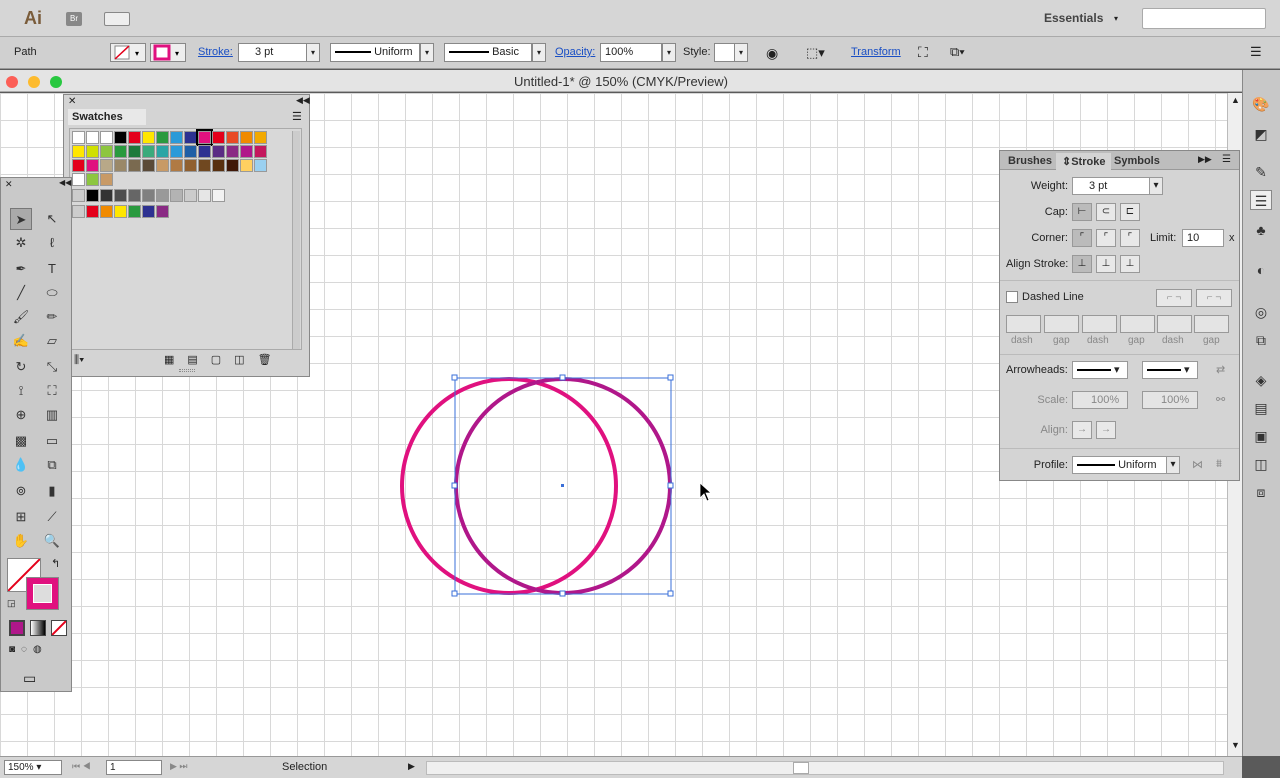 This screenshot has height=778, width=1280. Describe the element at coordinates (957, 52) in the screenshot. I see `options-icon: ⧉▾` at that location.